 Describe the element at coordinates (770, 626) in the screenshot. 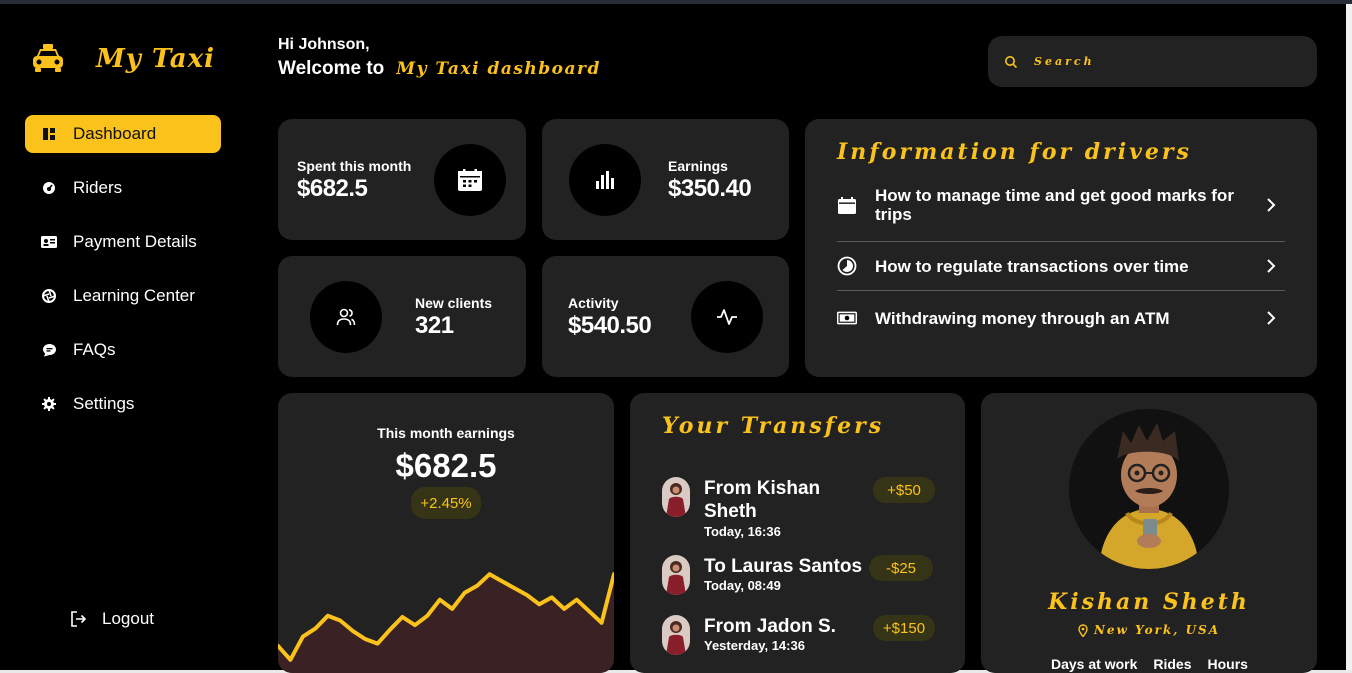

I see `transfer-name: From Jadon S.` at that location.